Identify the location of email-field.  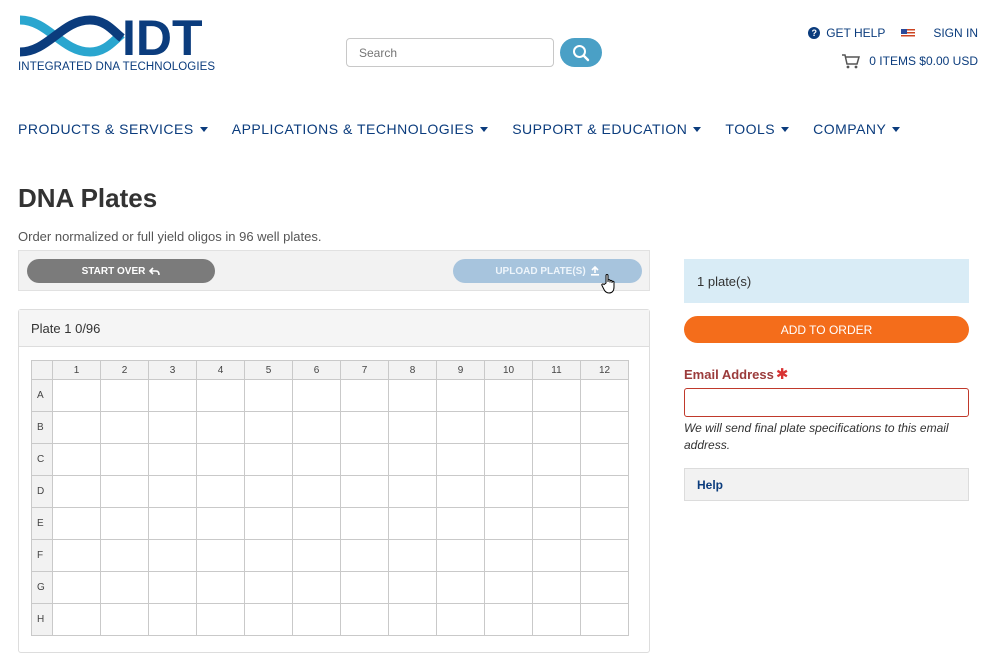
(826, 402).